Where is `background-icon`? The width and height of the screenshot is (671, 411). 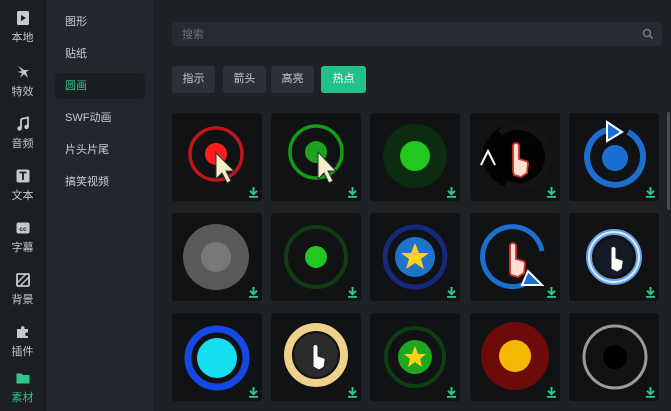
background-icon is located at coordinates (22, 280).